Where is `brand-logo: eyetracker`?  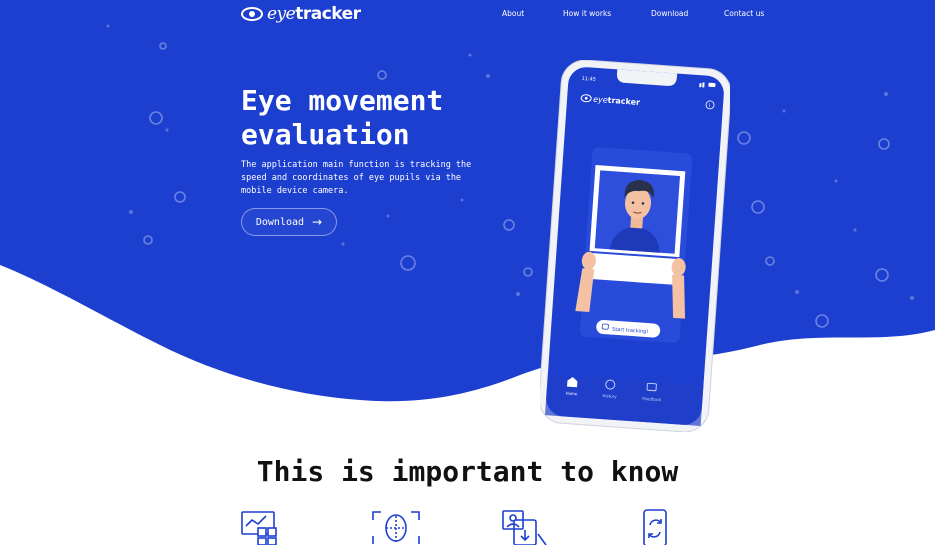
brand-logo: eyetracker is located at coordinates (301, 14).